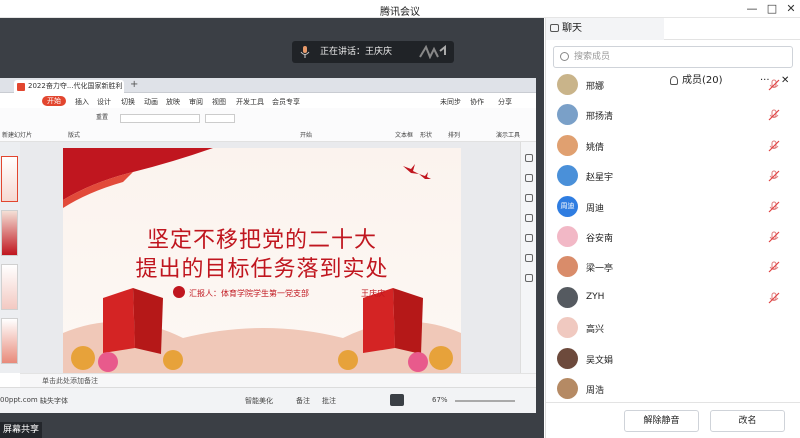  Describe the element at coordinates (196, 102) in the screenshot. I see `menu-review: 审阅` at that location.